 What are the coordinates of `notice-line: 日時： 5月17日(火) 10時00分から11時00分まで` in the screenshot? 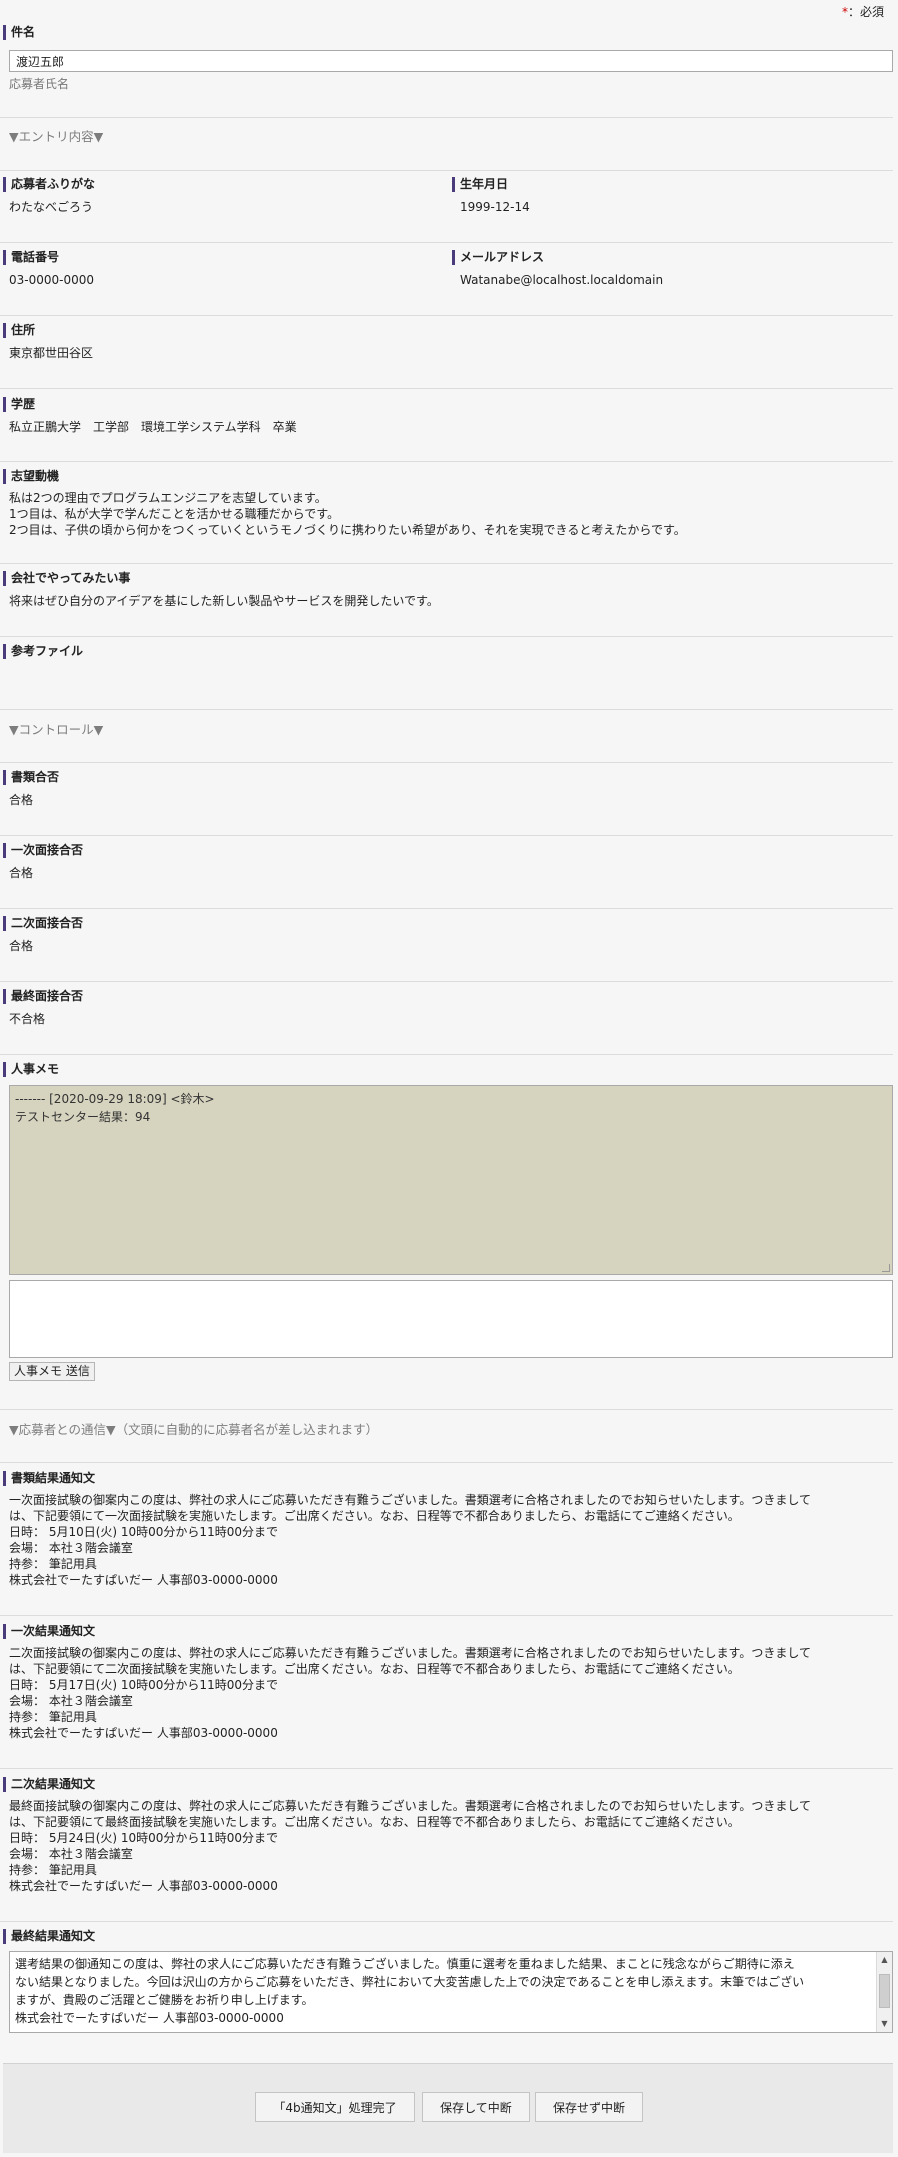 It's located at (143, 1685).